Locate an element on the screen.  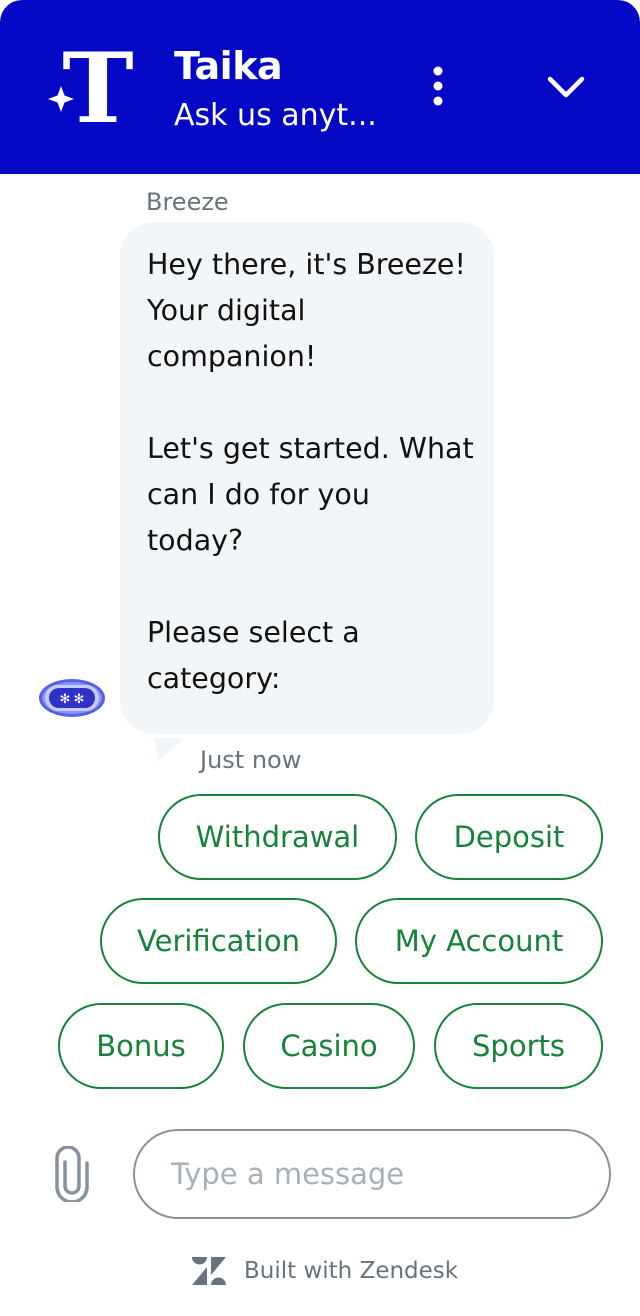
quick-reply-sports: Sports is located at coordinates (518, 1046).